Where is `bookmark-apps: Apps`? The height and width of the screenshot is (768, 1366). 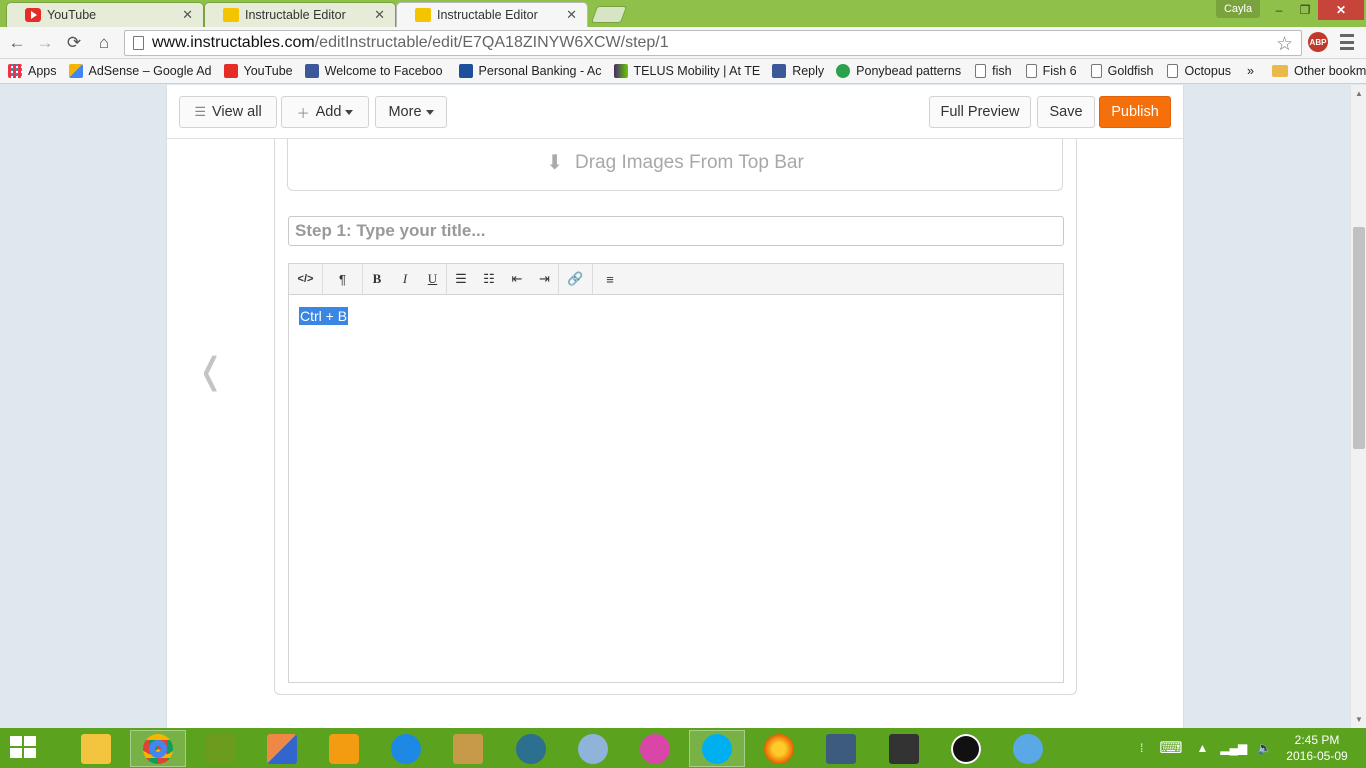 bookmark-apps: Apps is located at coordinates (32, 71).